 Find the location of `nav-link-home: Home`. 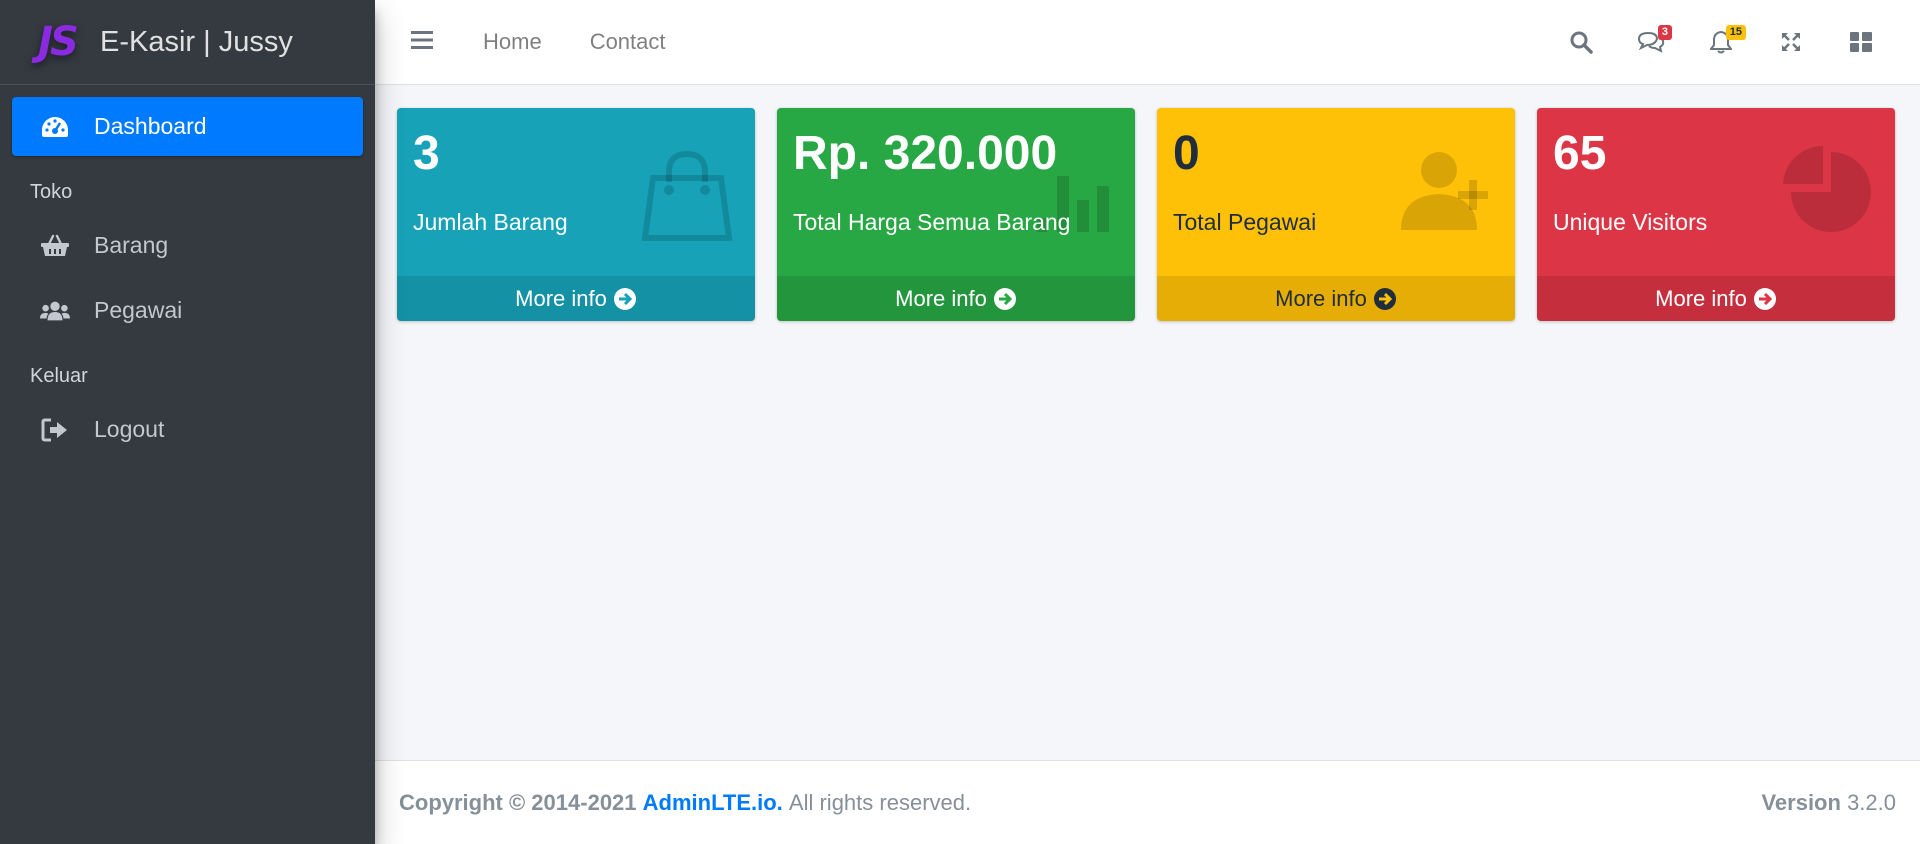

nav-link-home: Home is located at coordinates (512, 42).